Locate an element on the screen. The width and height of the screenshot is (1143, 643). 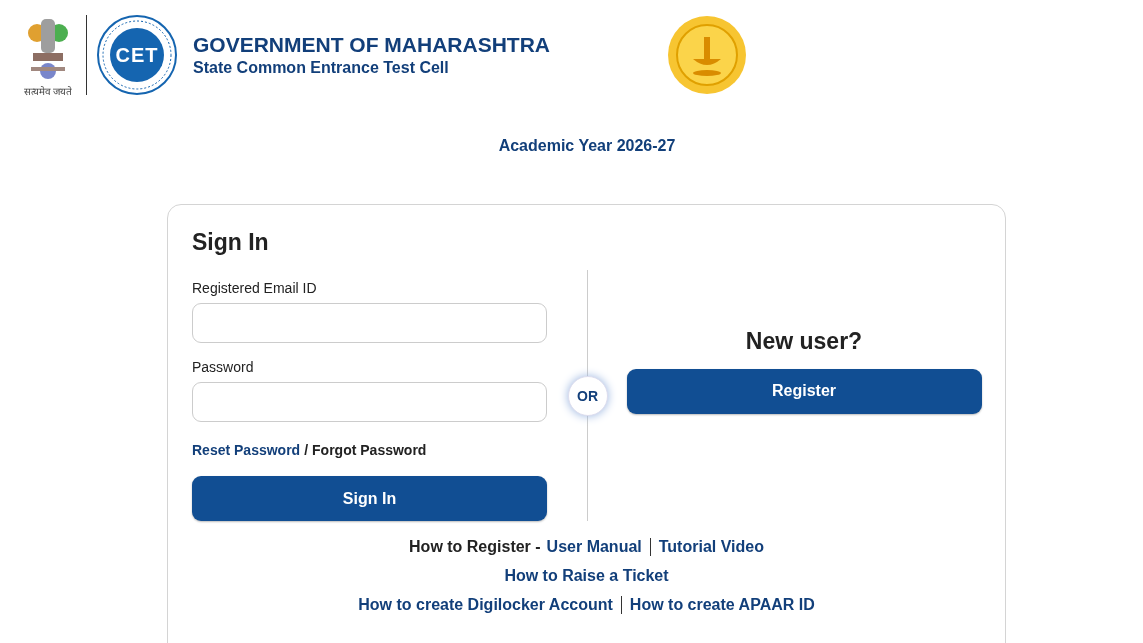
field-label: Password is located at coordinates (223, 367).